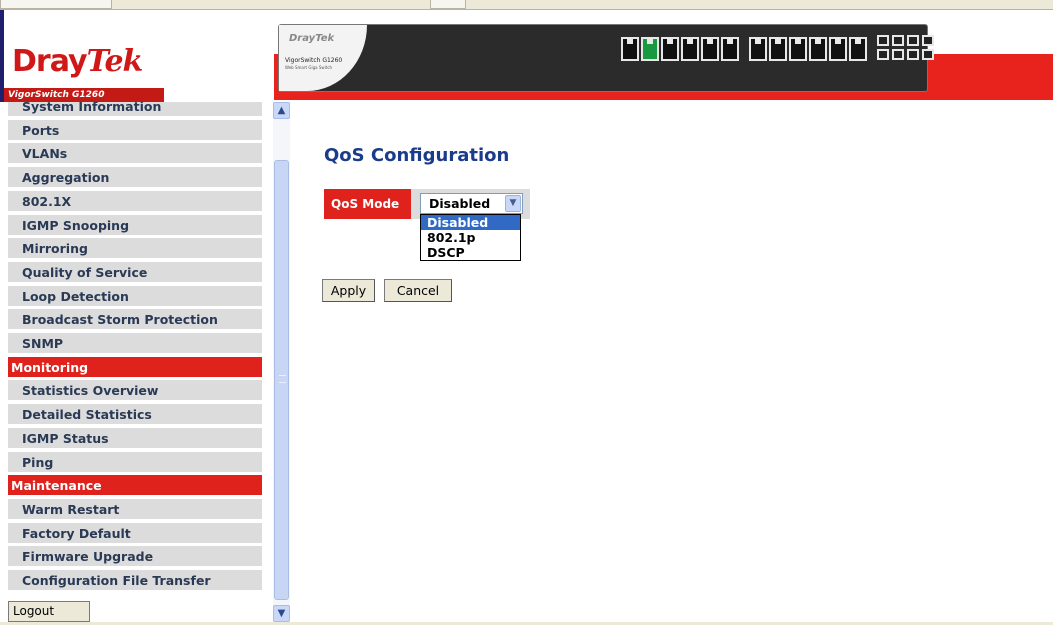  What do you see at coordinates (135, 201) in the screenshot?
I see `sidebar-item: 802.1X` at bounding box center [135, 201].